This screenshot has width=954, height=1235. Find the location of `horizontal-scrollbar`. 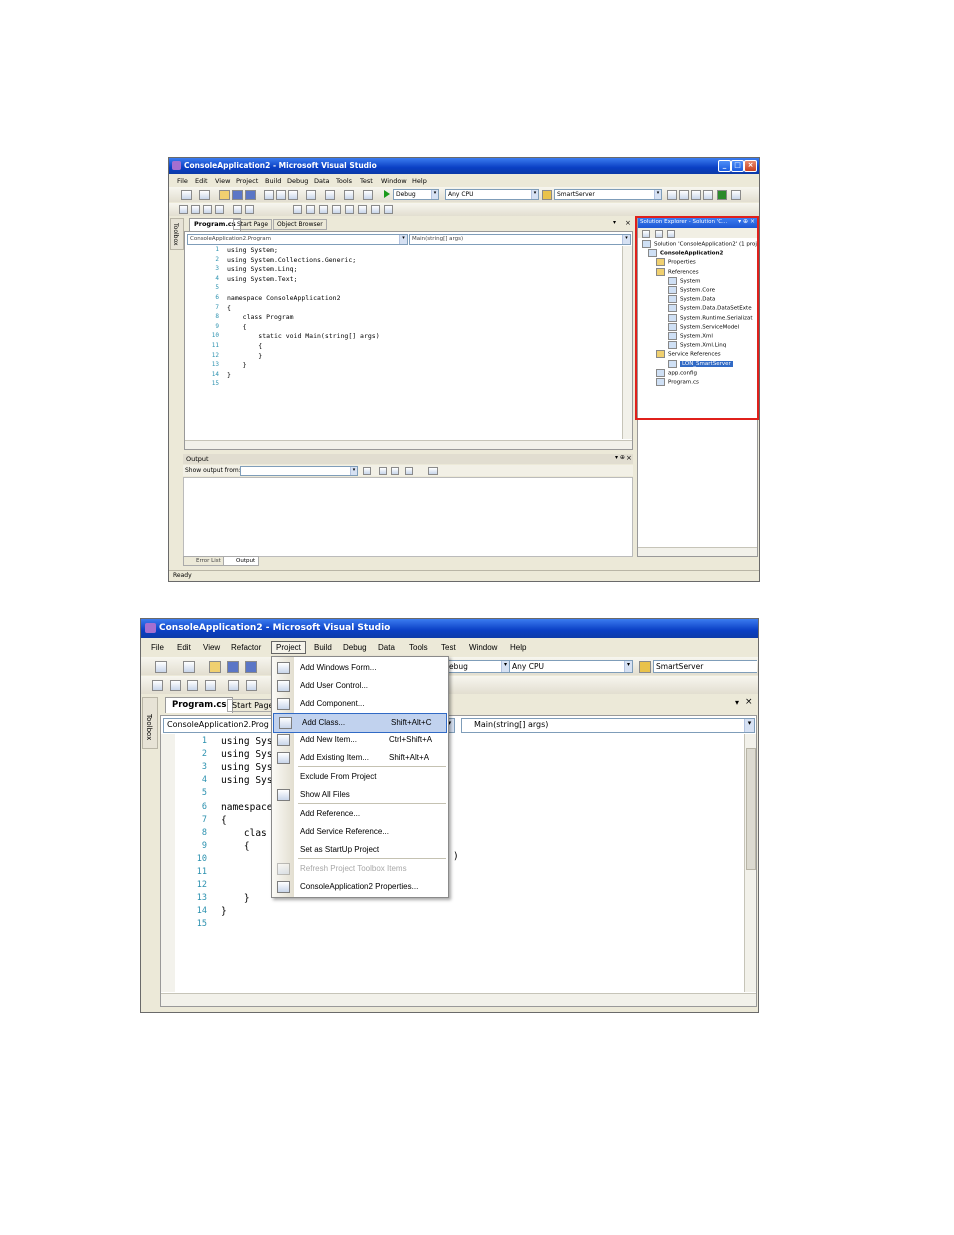

horizontal-scrollbar is located at coordinates (458, 999).